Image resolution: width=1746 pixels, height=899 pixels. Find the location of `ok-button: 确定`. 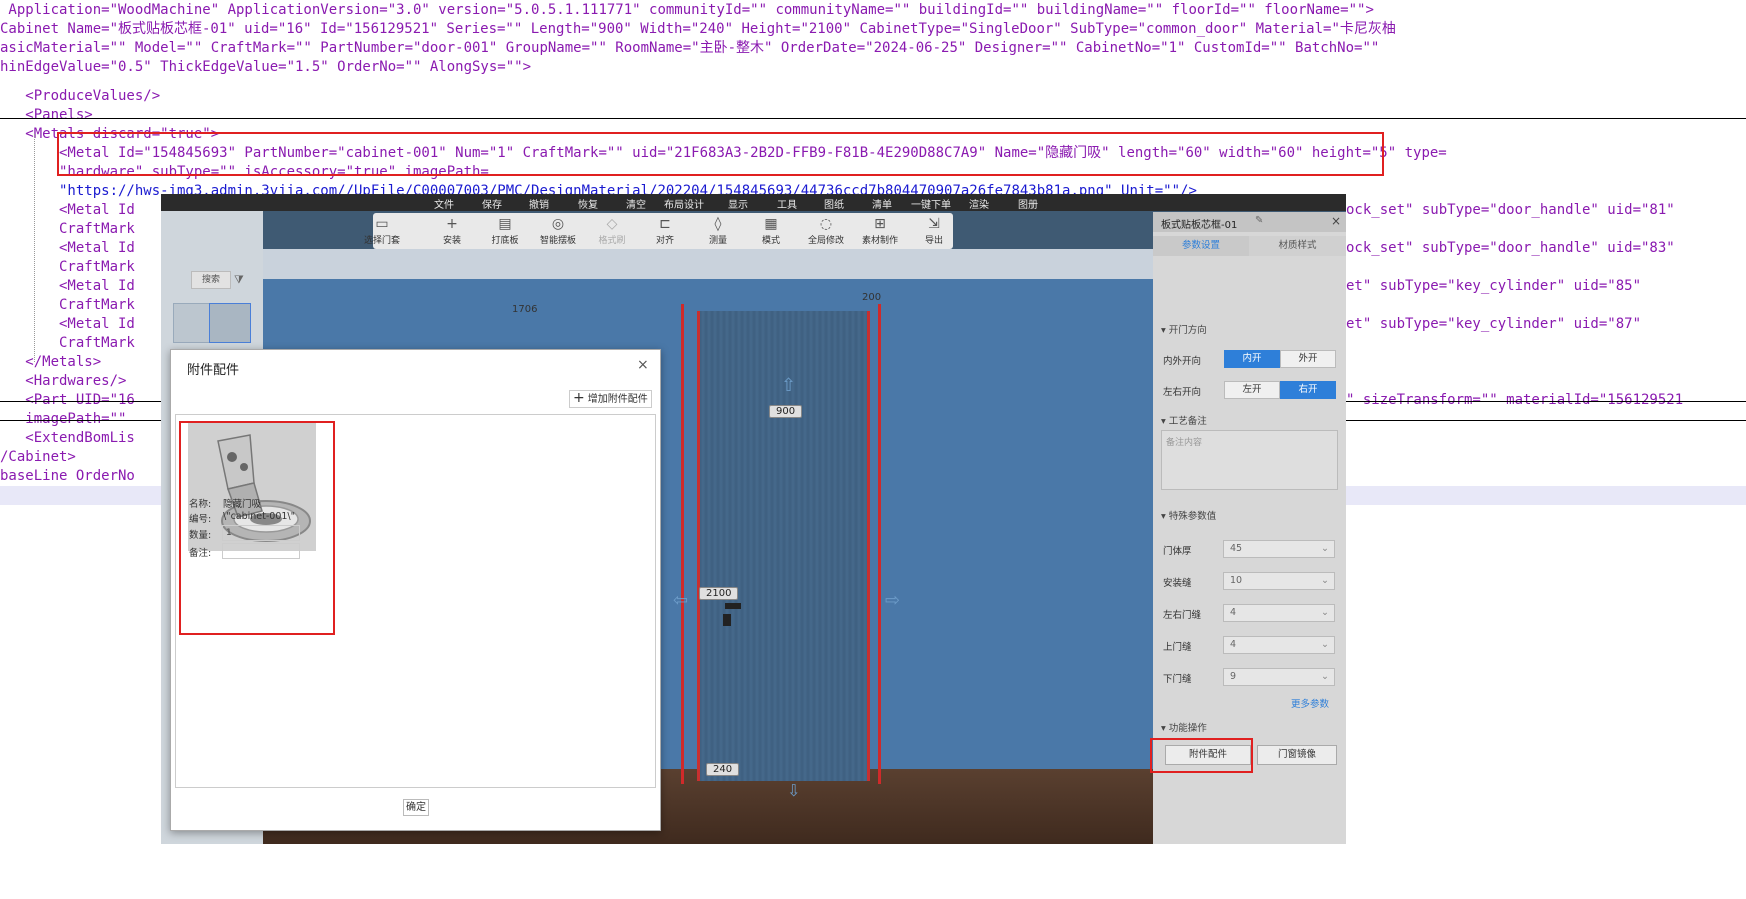

ok-button: 确定 is located at coordinates (416, 807).